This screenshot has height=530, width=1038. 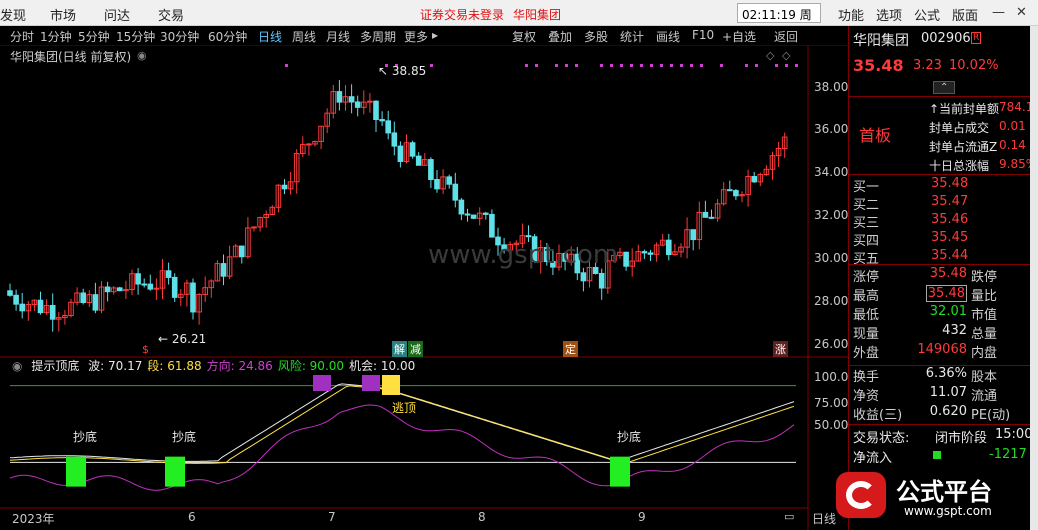 I want to click on indicator-tick: 50.00, so click(x=831, y=425).